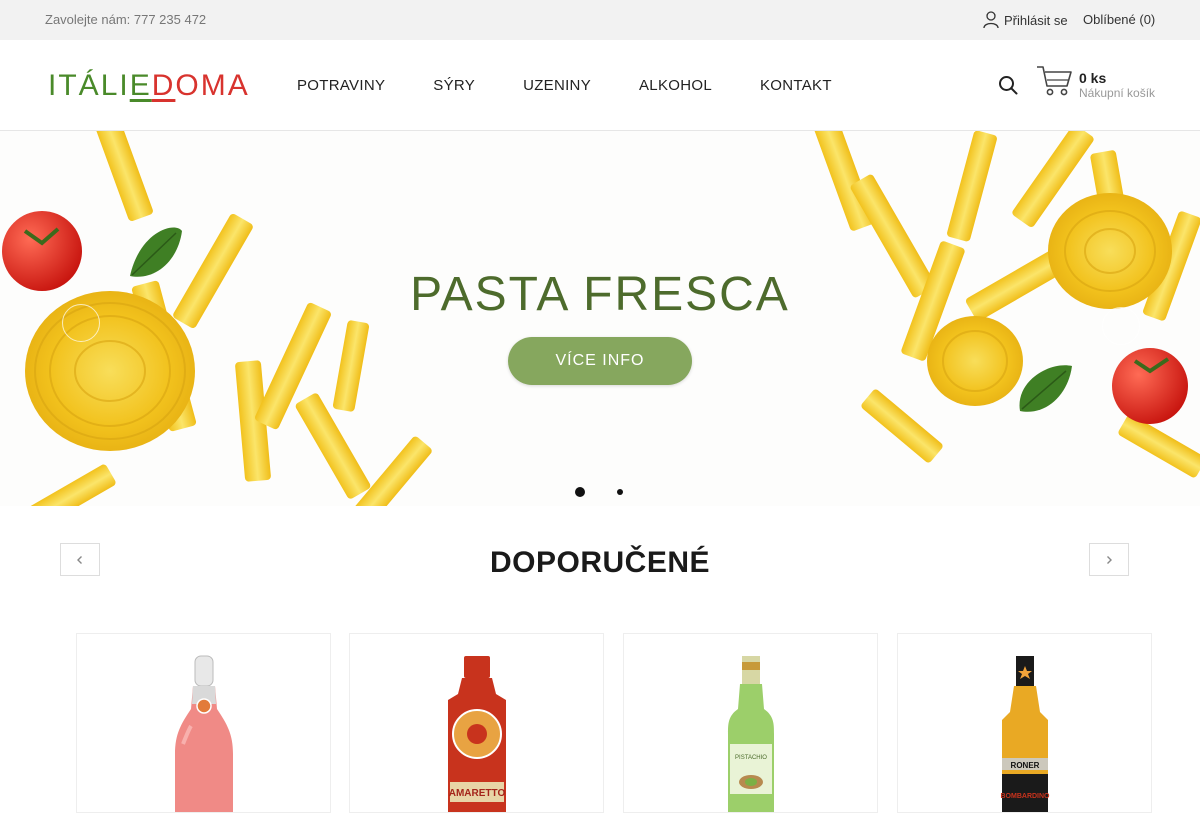 The image size is (1200, 813). I want to click on hero-prev-arrow, so click(81, 323).